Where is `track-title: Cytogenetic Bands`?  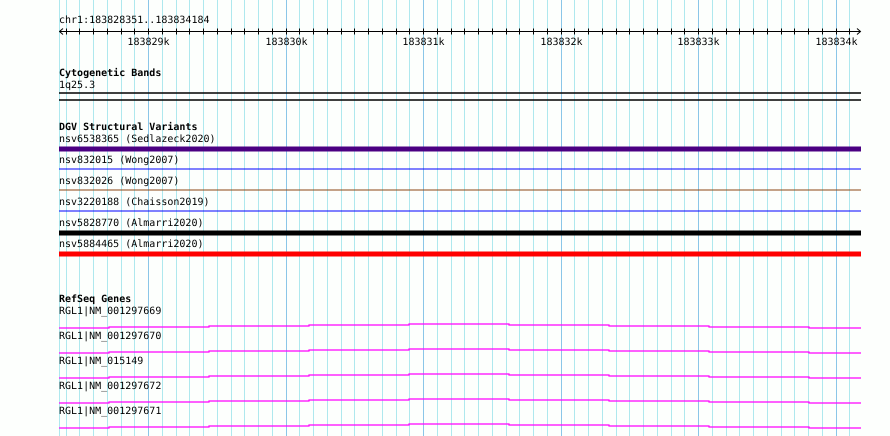 track-title: Cytogenetic Bands is located at coordinates (110, 74).